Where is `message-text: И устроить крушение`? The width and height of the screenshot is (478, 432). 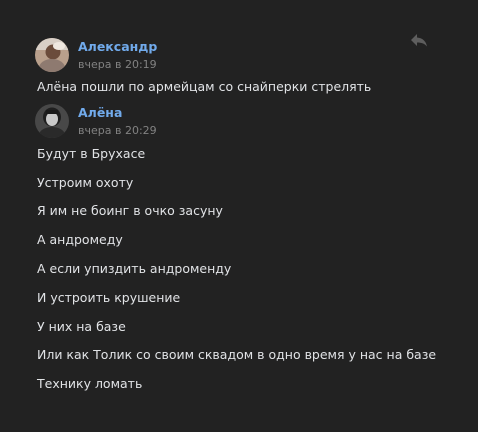
message-text: И устроить крушение is located at coordinates (109, 297).